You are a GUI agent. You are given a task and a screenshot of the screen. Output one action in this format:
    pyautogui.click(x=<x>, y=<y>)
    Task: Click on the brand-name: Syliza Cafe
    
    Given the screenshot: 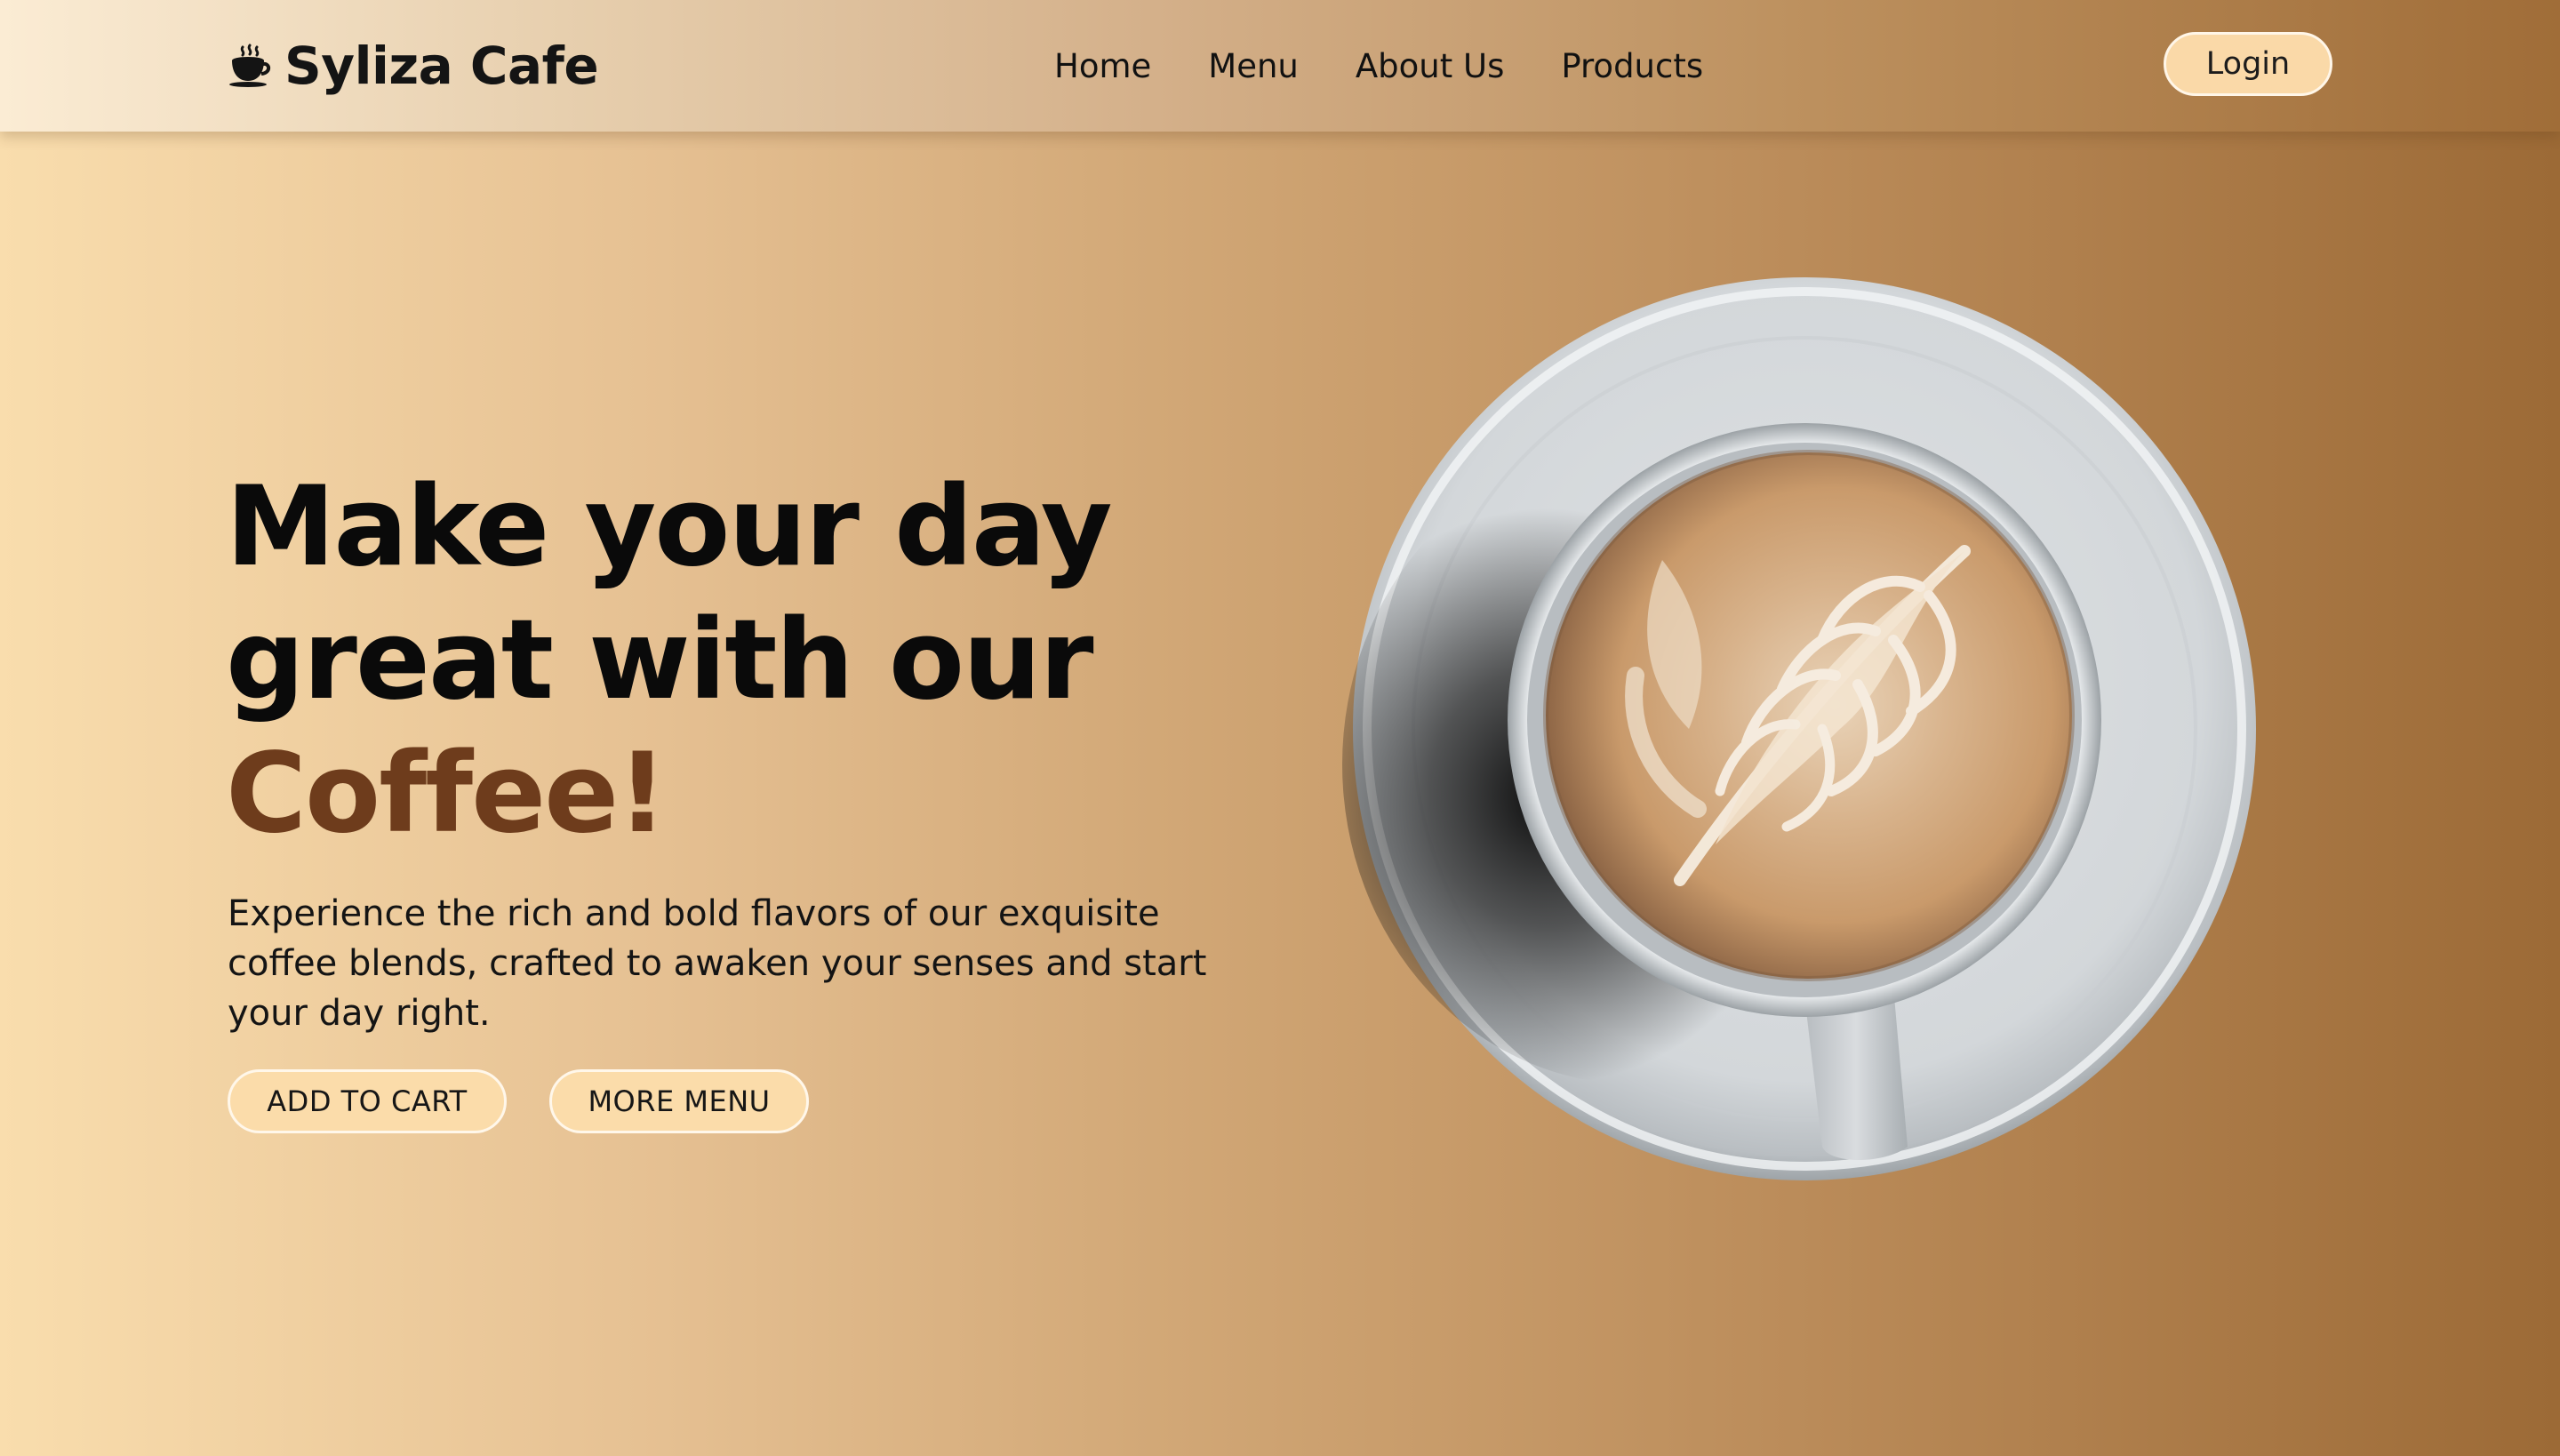 What is the action you would take?
    pyautogui.click(x=441, y=66)
    